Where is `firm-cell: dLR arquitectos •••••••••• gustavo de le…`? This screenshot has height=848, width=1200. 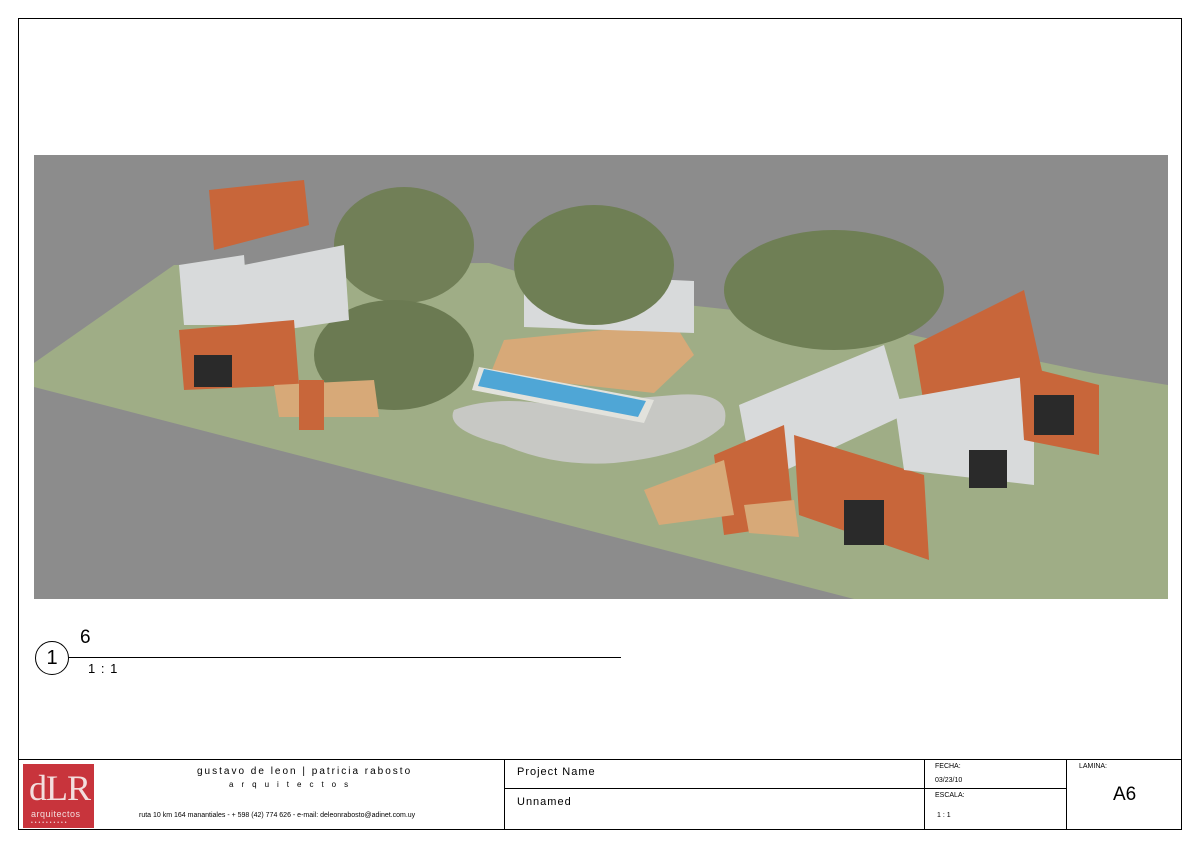
firm-cell: dLR arquitectos •••••••••• gustavo de le… is located at coordinates (262, 795).